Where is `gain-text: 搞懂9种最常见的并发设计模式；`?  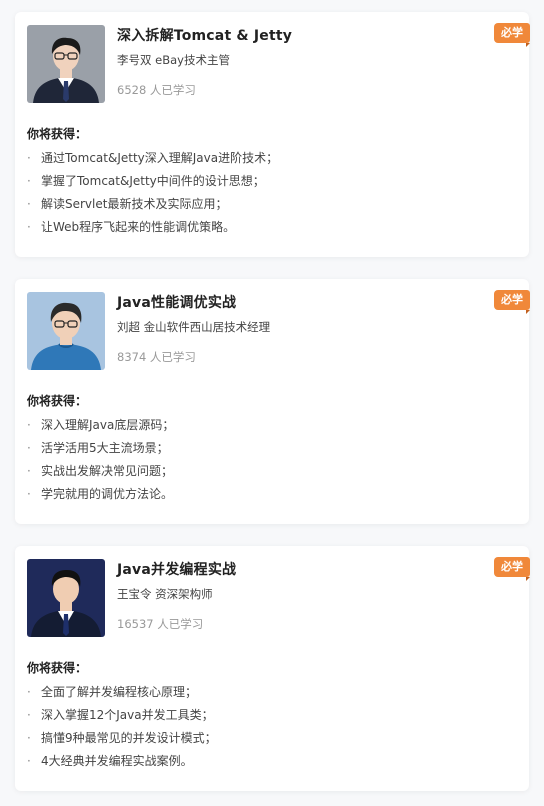 gain-text: 搞懂9种最常见的并发设计模式； is located at coordinates (129, 738).